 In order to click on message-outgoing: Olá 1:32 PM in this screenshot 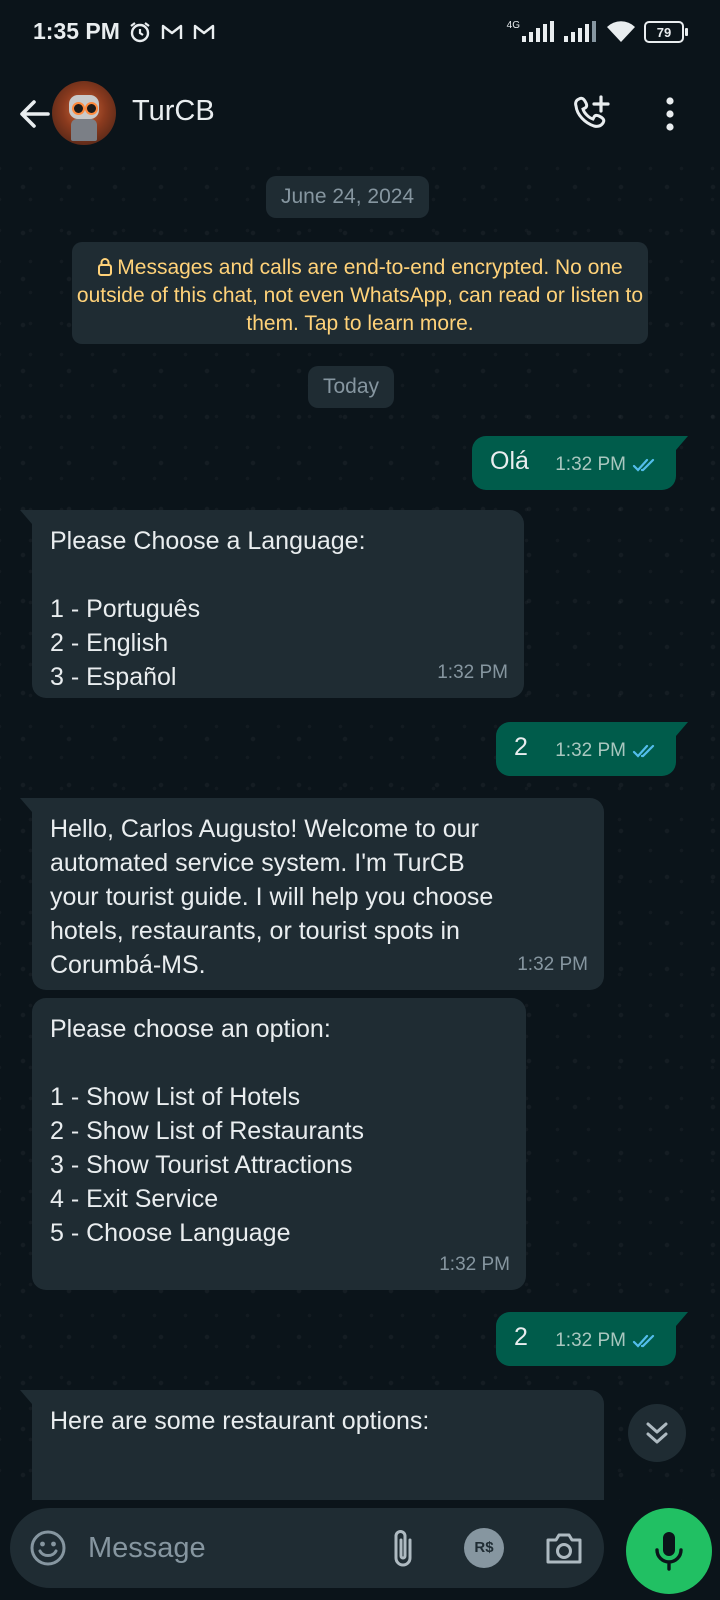, I will do `click(580, 463)`.